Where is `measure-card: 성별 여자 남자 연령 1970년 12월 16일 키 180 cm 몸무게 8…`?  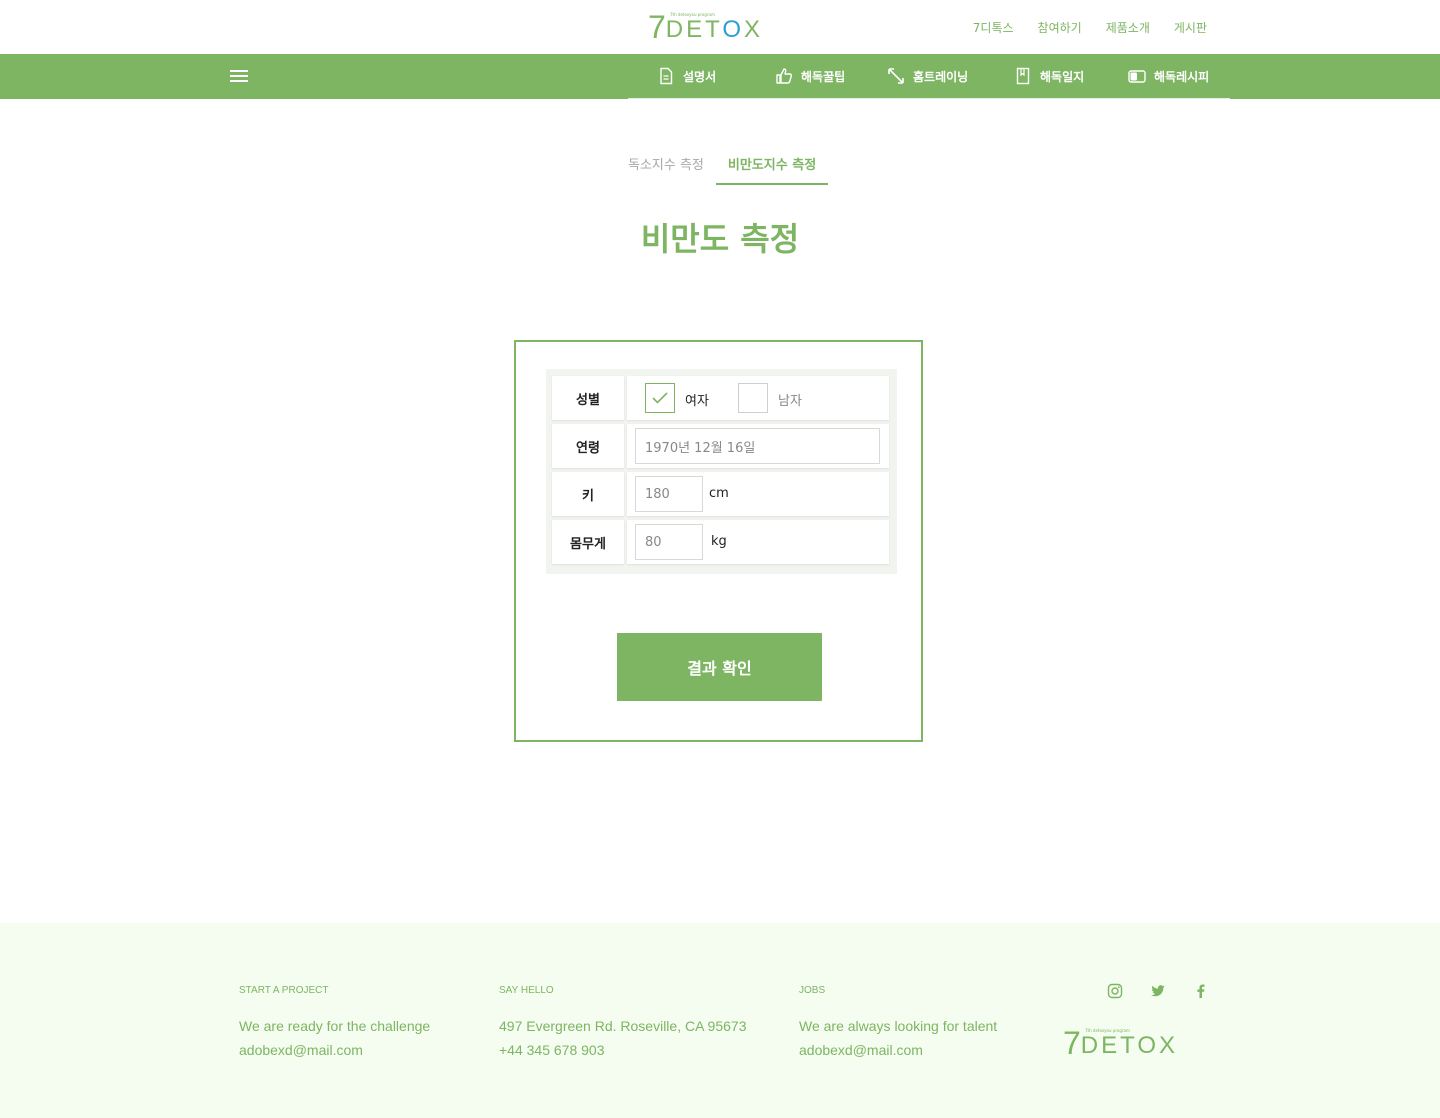 measure-card: 성별 여자 남자 연령 1970년 12월 16일 키 180 cm 몸무게 8… is located at coordinates (718, 541).